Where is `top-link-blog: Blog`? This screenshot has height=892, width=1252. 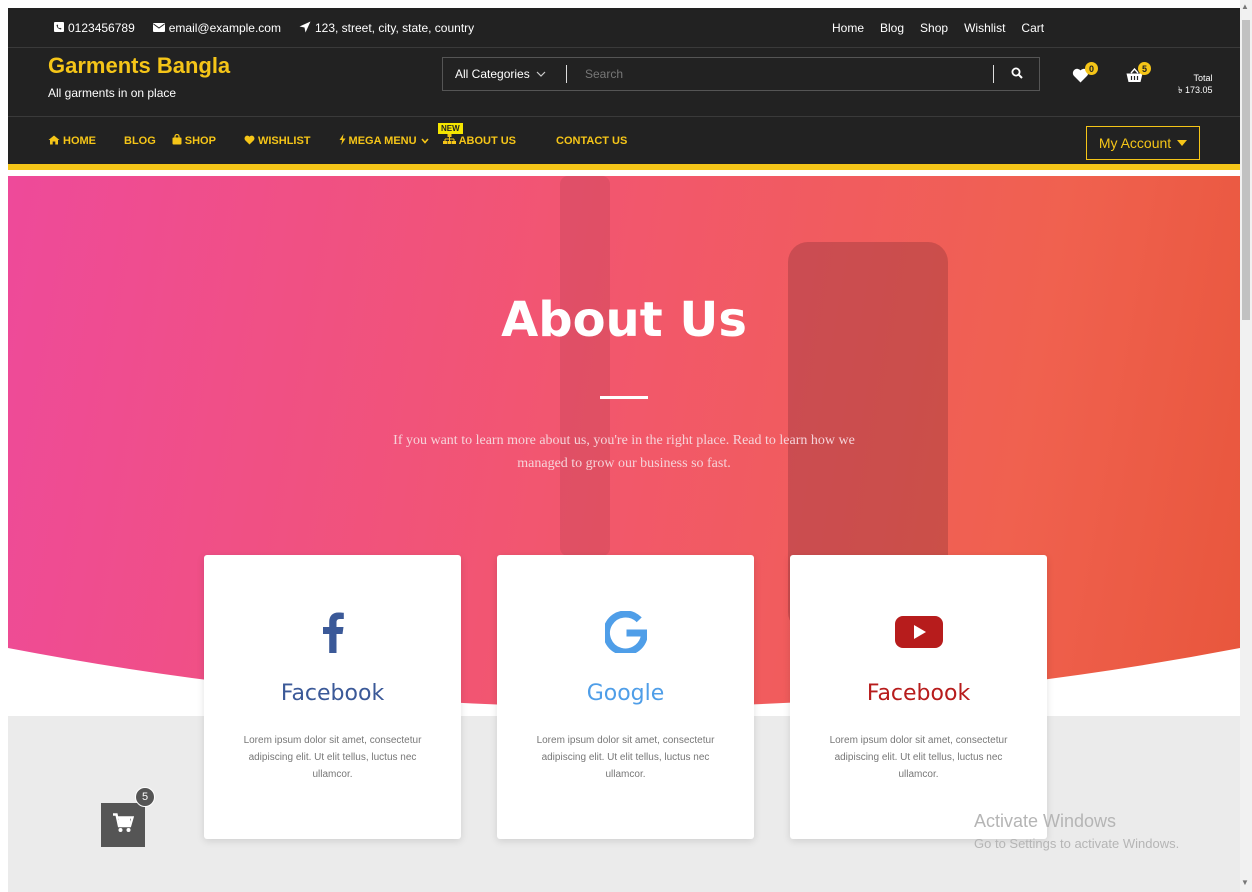
top-link-blog: Blog is located at coordinates (892, 28).